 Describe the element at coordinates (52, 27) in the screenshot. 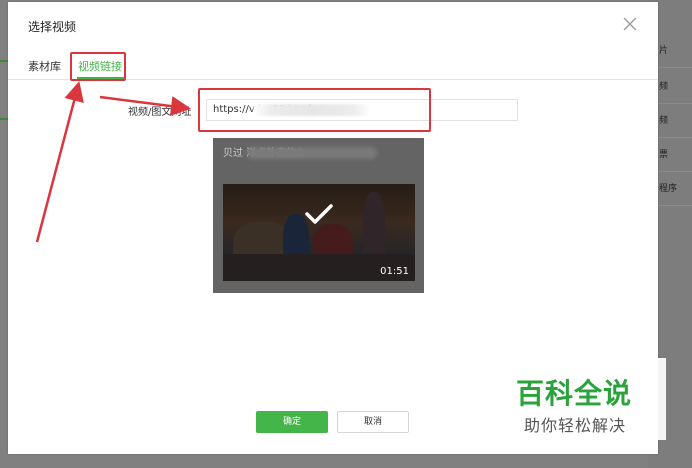

I see `dialog-title: 选择视频` at that location.